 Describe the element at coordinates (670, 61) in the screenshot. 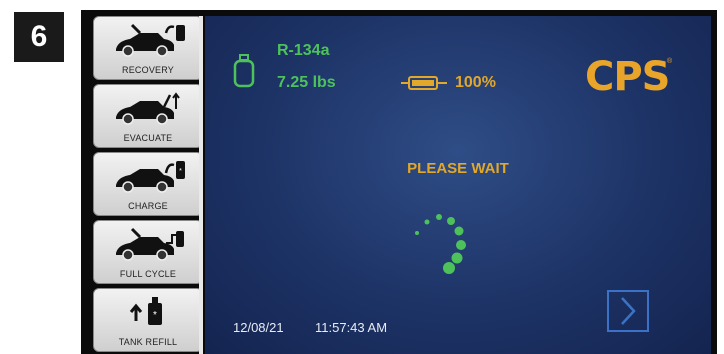

I see `brand-logo-mark: ®` at that location.